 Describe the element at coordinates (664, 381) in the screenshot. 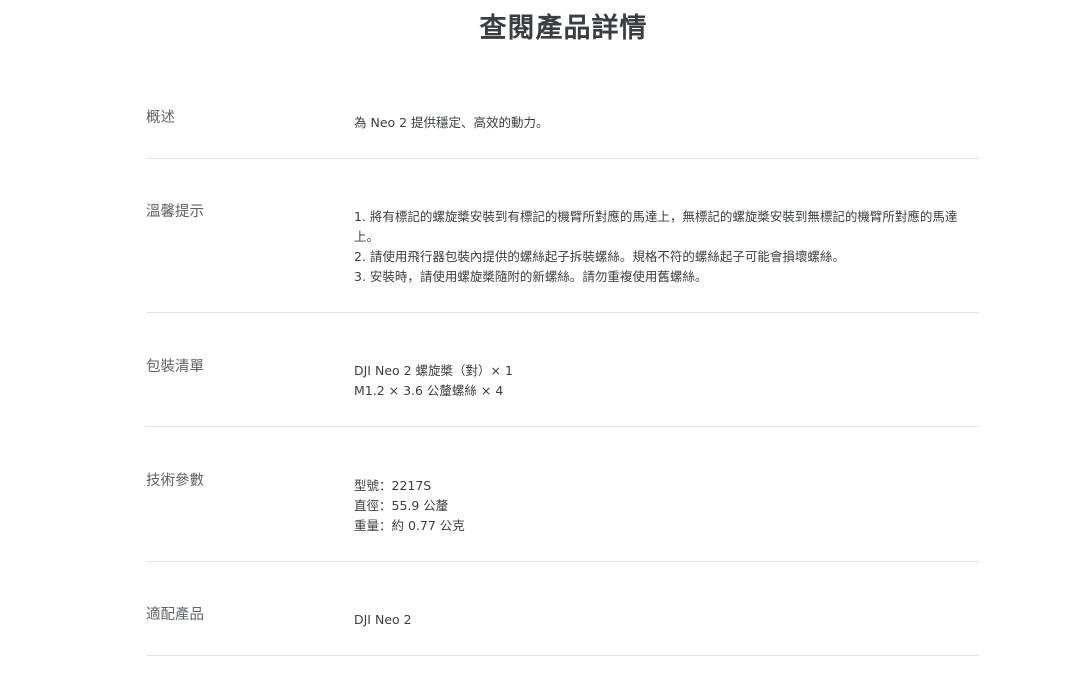

I see `spec-value-package: DJI Neo 2 螺旋槳（對）× 1 M1.2 × 3.6 公釐螺絲 × 4` at that location.